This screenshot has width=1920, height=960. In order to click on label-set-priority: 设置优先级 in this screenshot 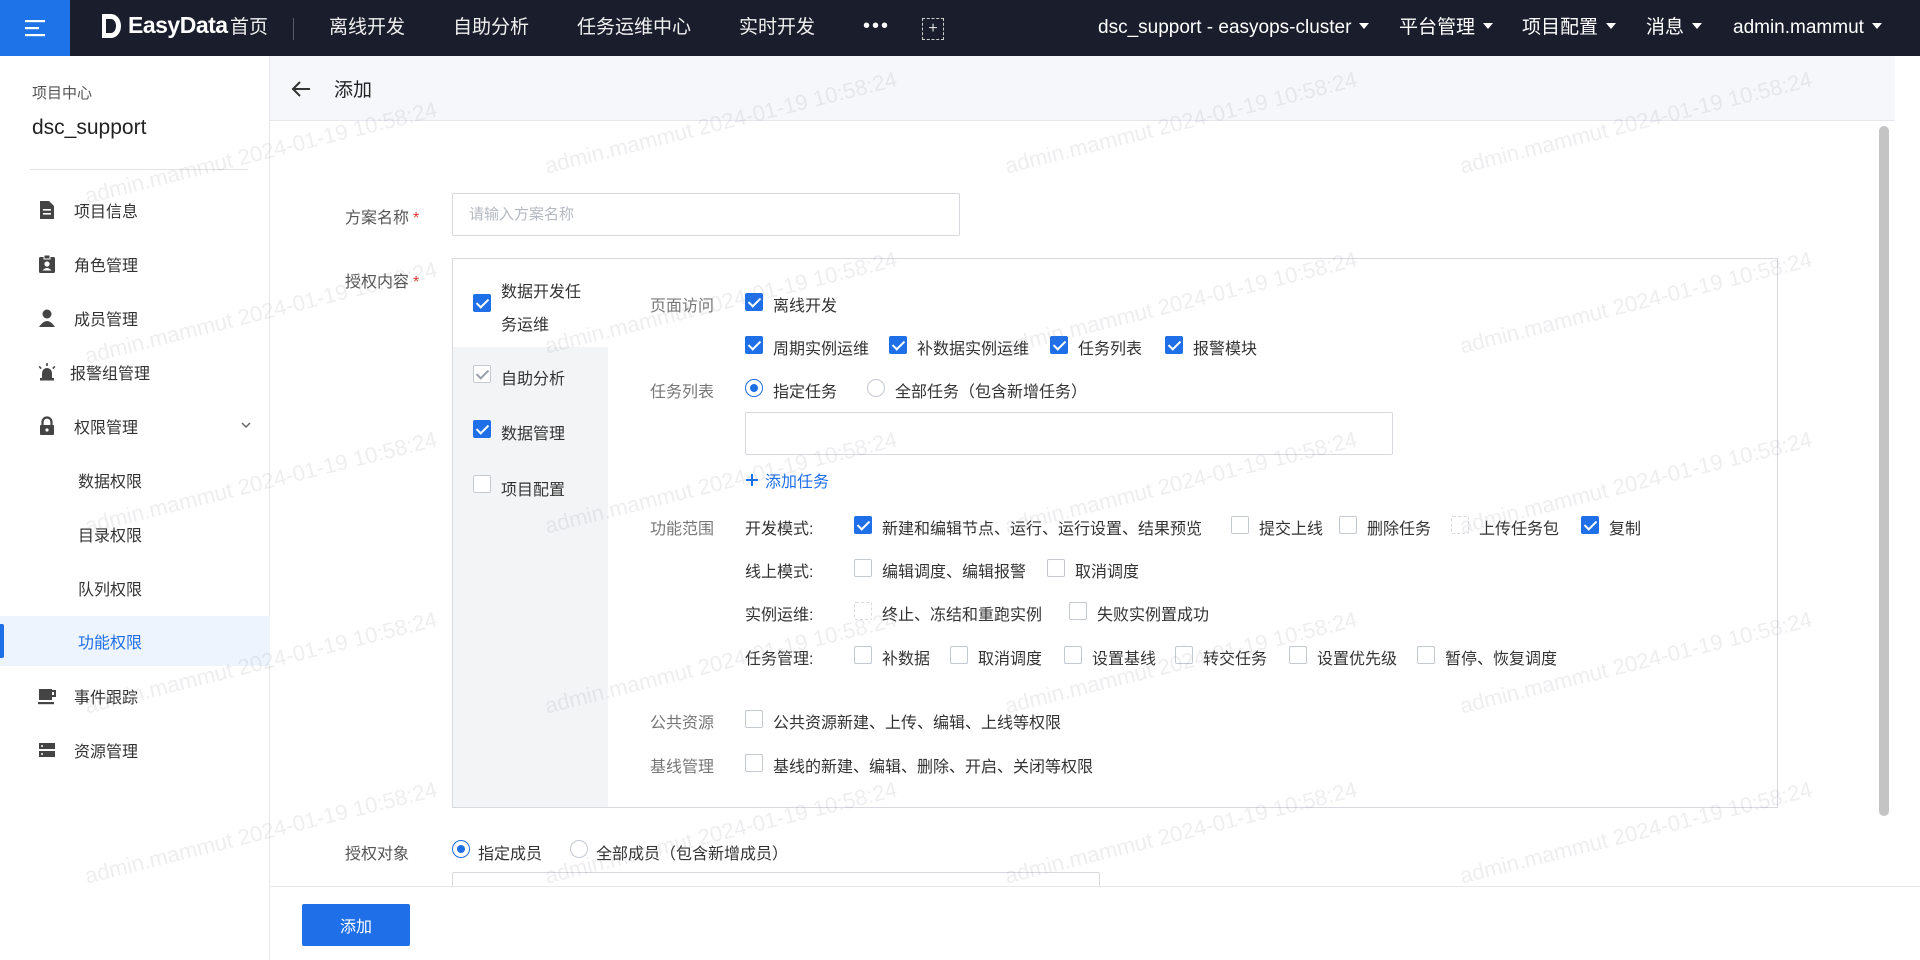, I will do `click(1357, 657)`.